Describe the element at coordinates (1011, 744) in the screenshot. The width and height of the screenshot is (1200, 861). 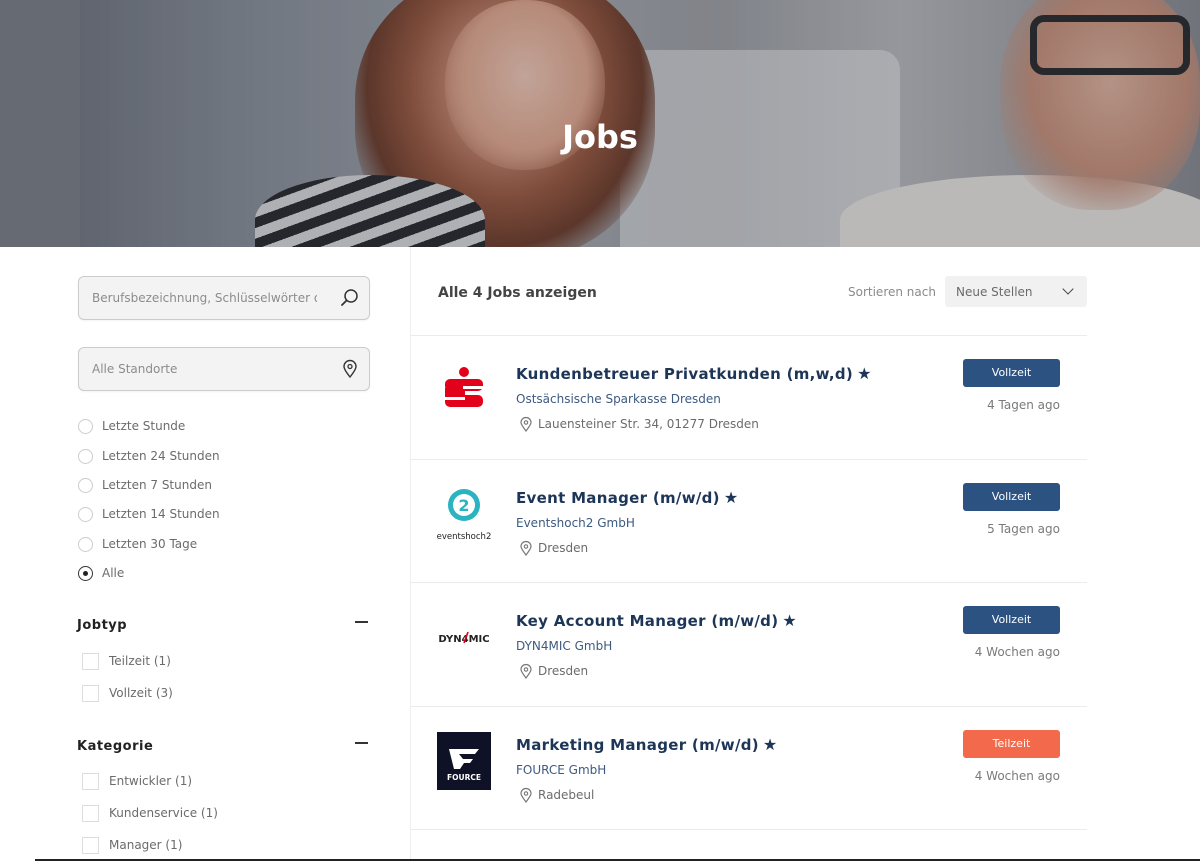
I see `job-type-badge: Teilzeit` at that location.